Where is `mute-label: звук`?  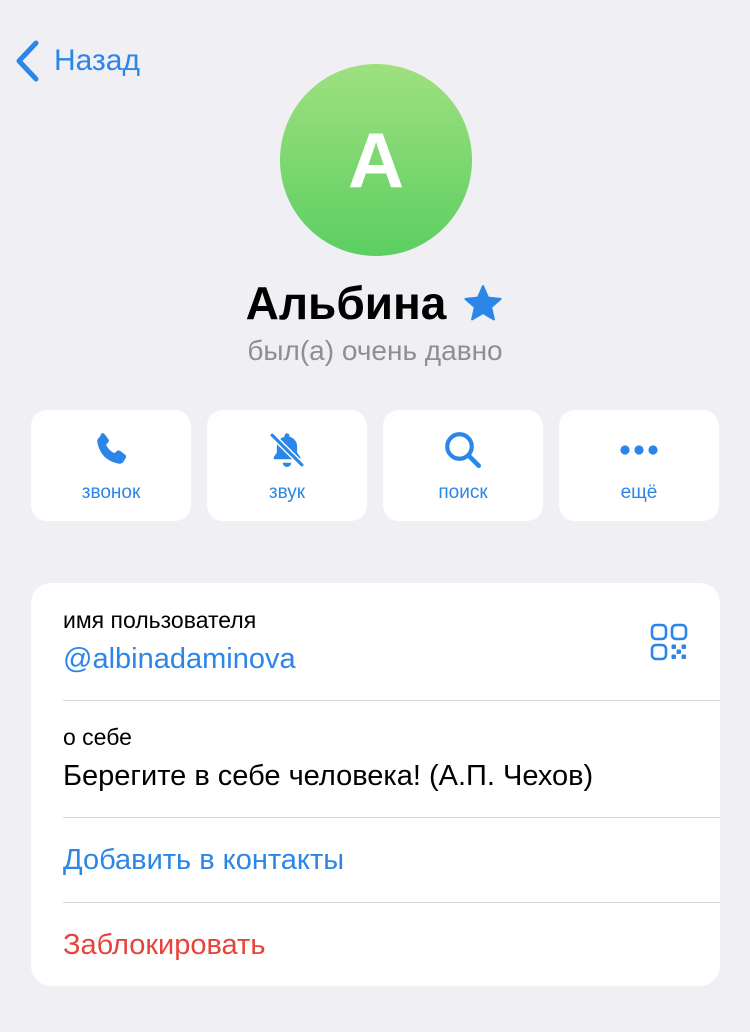
mute-label: звук is located at coordinates (287, 492).